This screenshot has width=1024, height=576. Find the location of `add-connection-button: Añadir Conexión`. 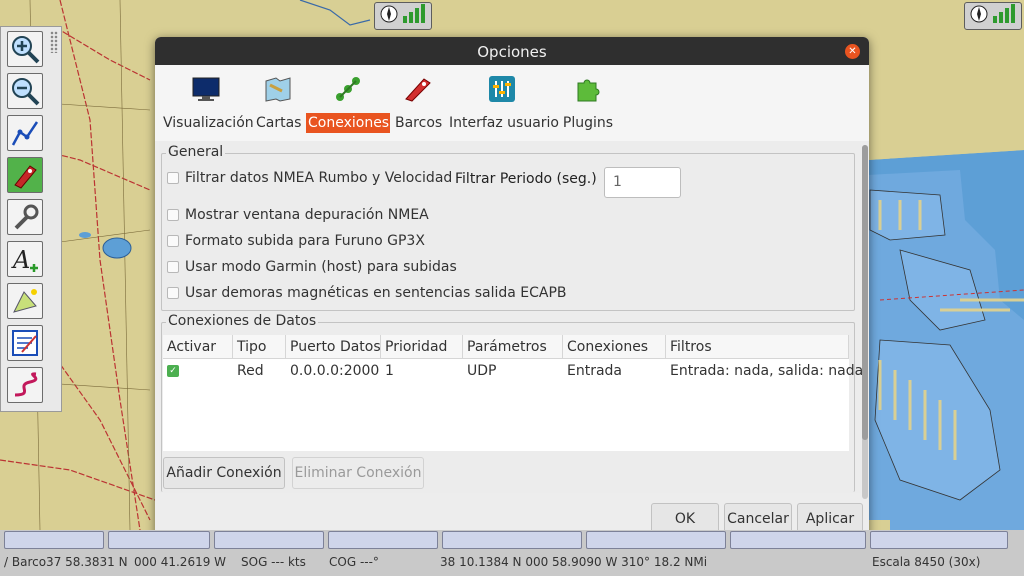

add-connection-button: Añadir Conexión is located at coordinates (224, 473).